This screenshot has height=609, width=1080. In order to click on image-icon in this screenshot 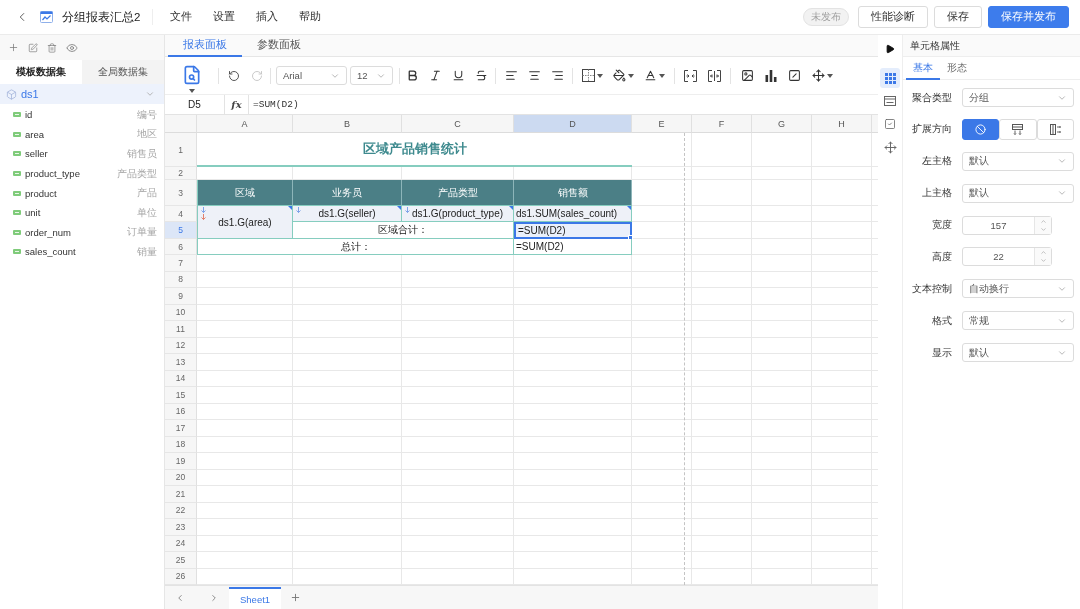, I will do `click(747, 75)`.